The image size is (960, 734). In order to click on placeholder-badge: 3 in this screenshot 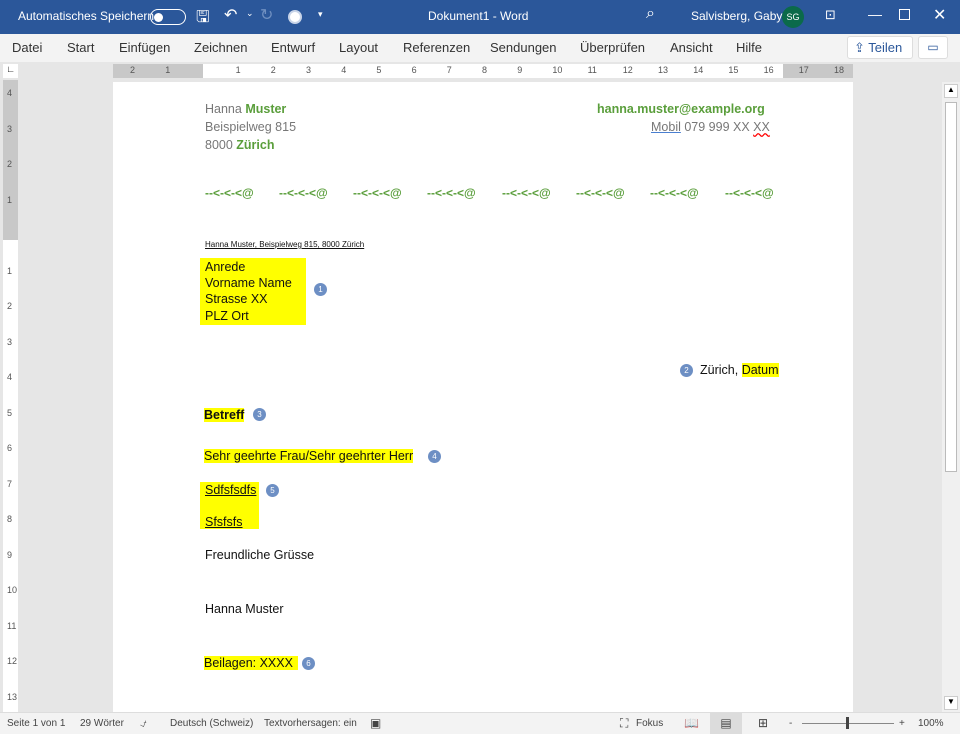, I will do `click(259, 414)`.